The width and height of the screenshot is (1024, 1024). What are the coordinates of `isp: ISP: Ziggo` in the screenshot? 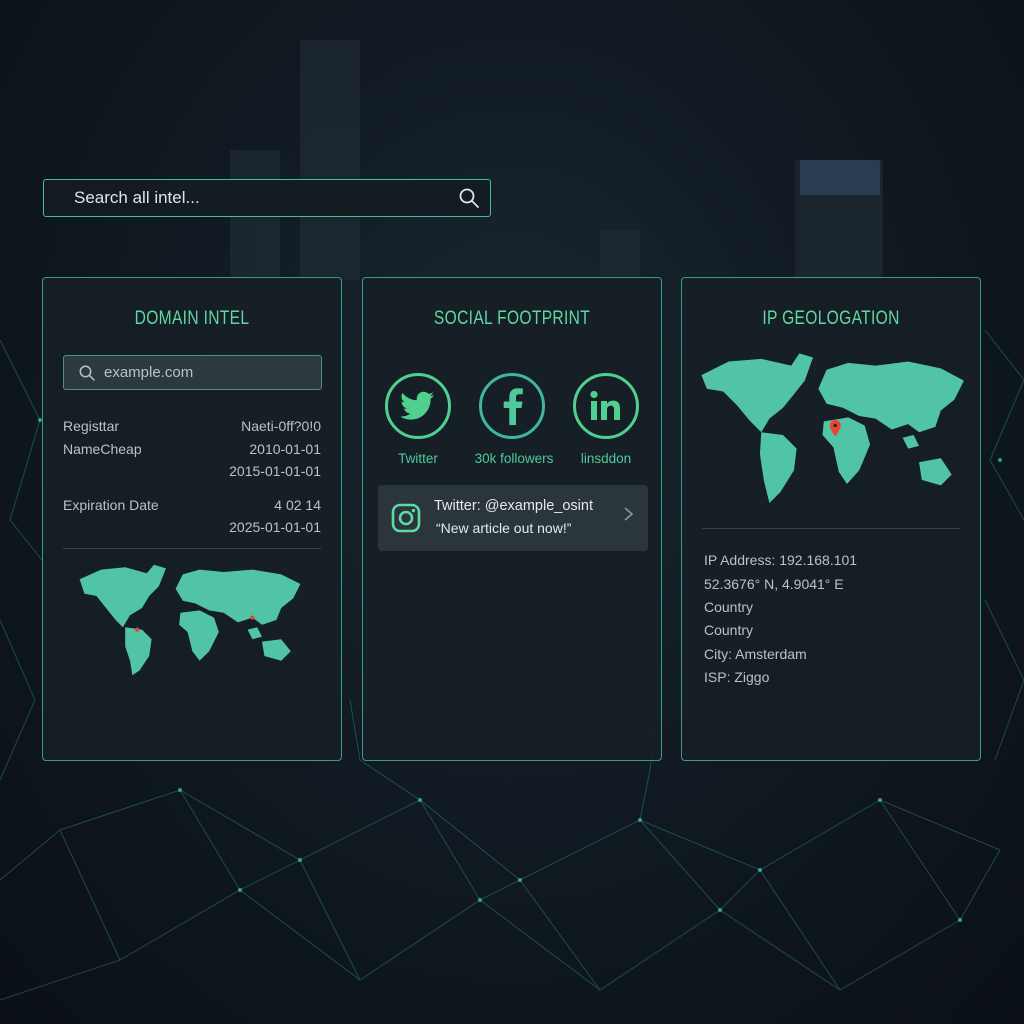 It's located at (737, 677).